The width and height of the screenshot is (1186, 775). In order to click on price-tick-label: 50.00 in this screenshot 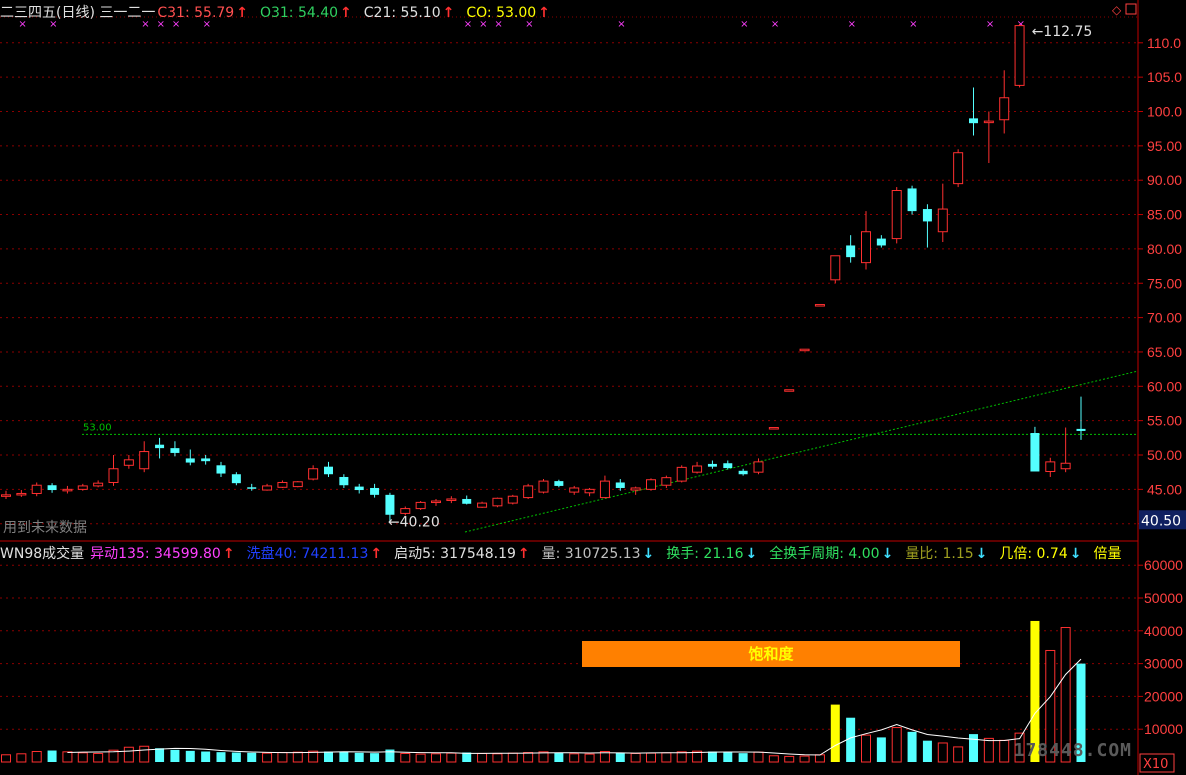, I will do `click(1164, 455)`.